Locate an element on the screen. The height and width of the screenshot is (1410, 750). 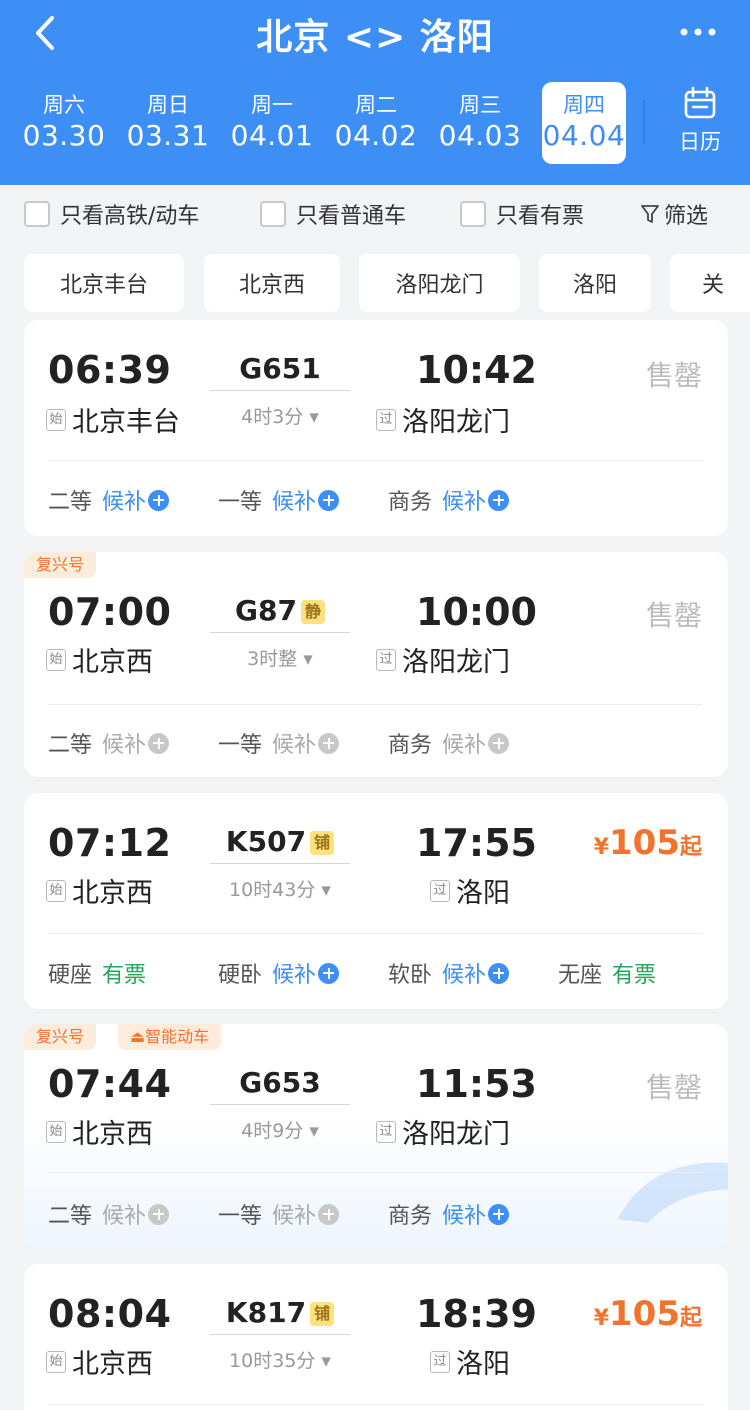
filter-label: 只看普通车 is located at coordinates (351, 216).